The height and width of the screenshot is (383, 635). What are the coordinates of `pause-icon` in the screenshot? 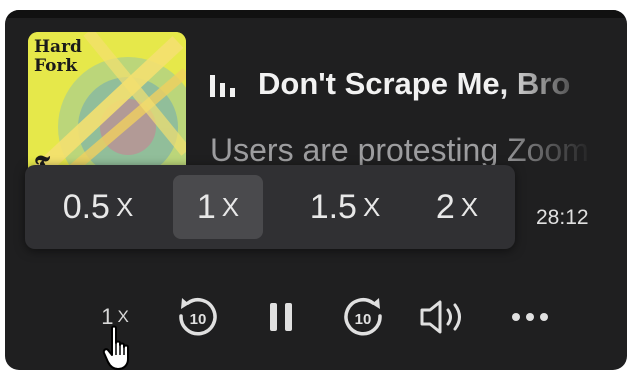 It's located at (281, 317).